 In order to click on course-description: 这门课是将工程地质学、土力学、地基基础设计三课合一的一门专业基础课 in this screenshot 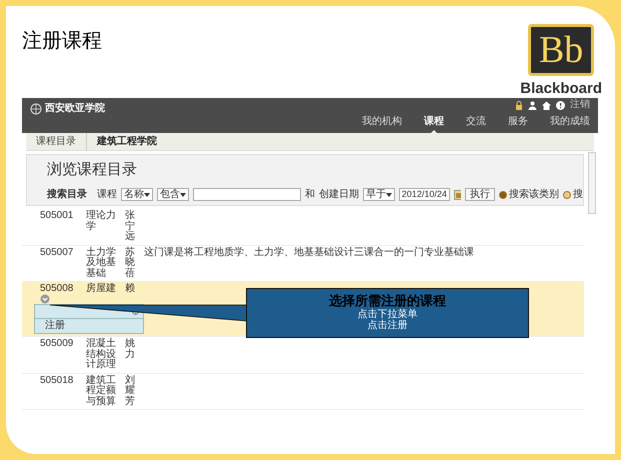, I will do `click(309, 254)`.